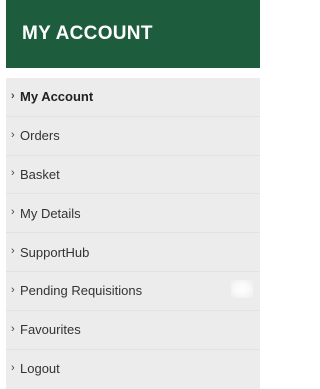  I want to click on menu-item-my-account: › My Account, so click(133, 97).